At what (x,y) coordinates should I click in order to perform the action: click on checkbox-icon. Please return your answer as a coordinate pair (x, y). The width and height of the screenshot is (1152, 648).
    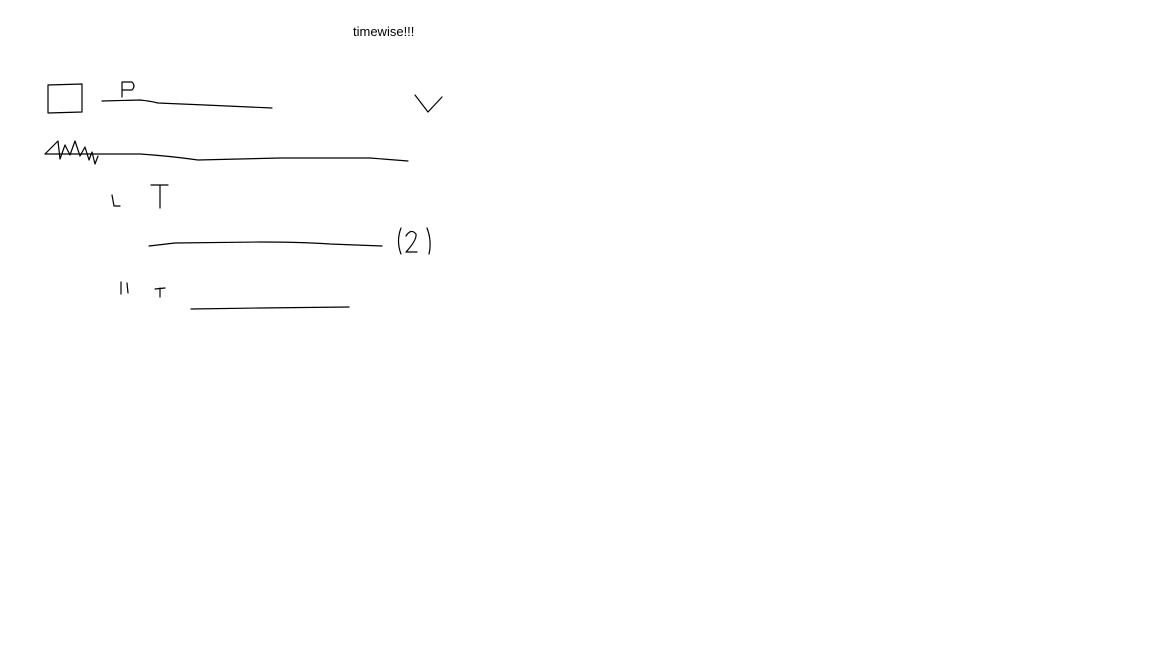
    Looking at the image, I should click on (65, 98).